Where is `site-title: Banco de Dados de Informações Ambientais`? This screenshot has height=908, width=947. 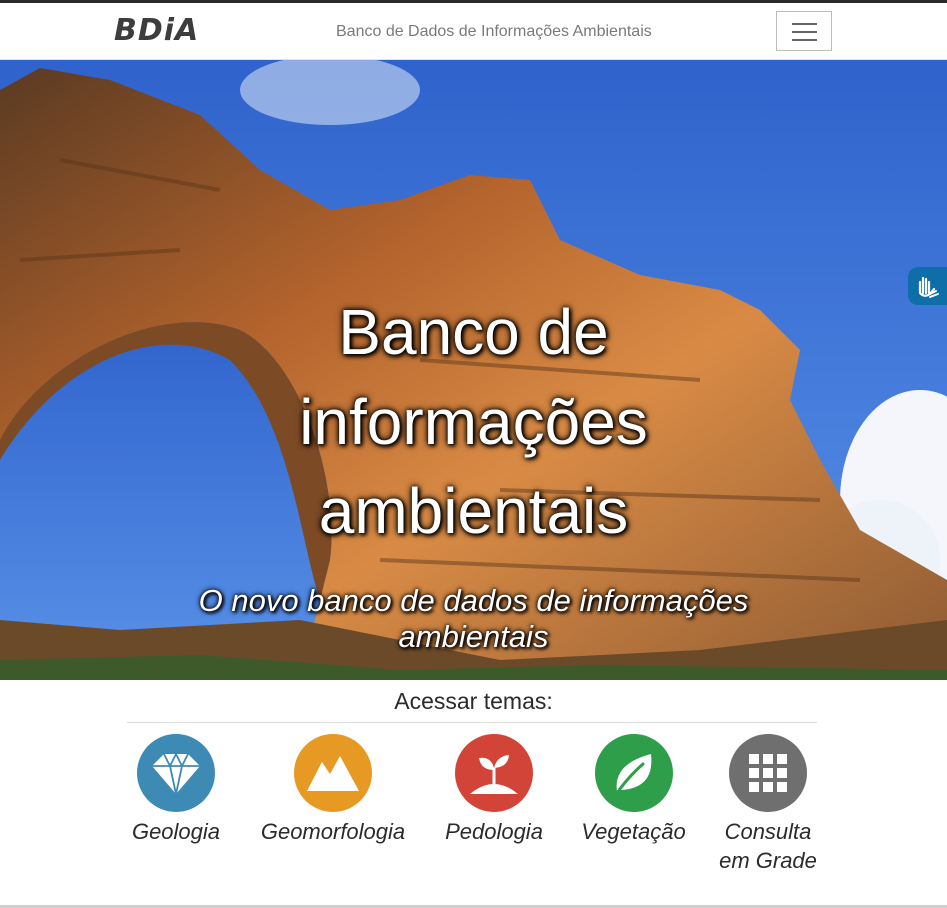 site-title: Banco de Dados de Informações Ambientais is located at coordinates (494, 31).